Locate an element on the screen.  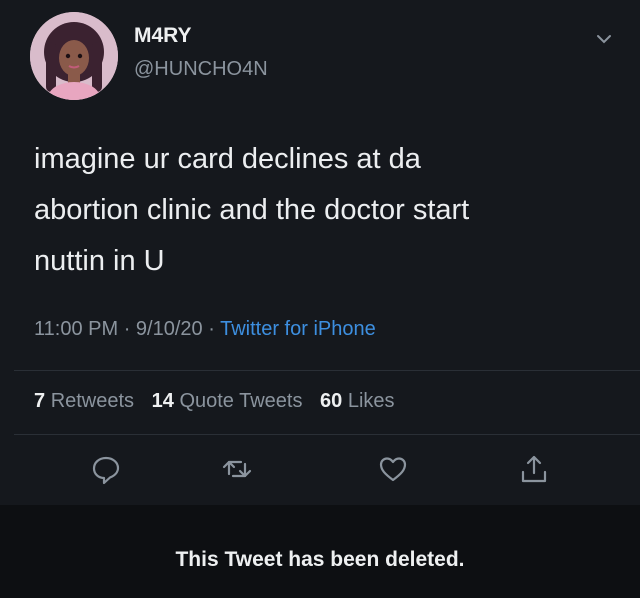
quotes-stat: 14 Quote Tweets is located at coordinates (227, 401).